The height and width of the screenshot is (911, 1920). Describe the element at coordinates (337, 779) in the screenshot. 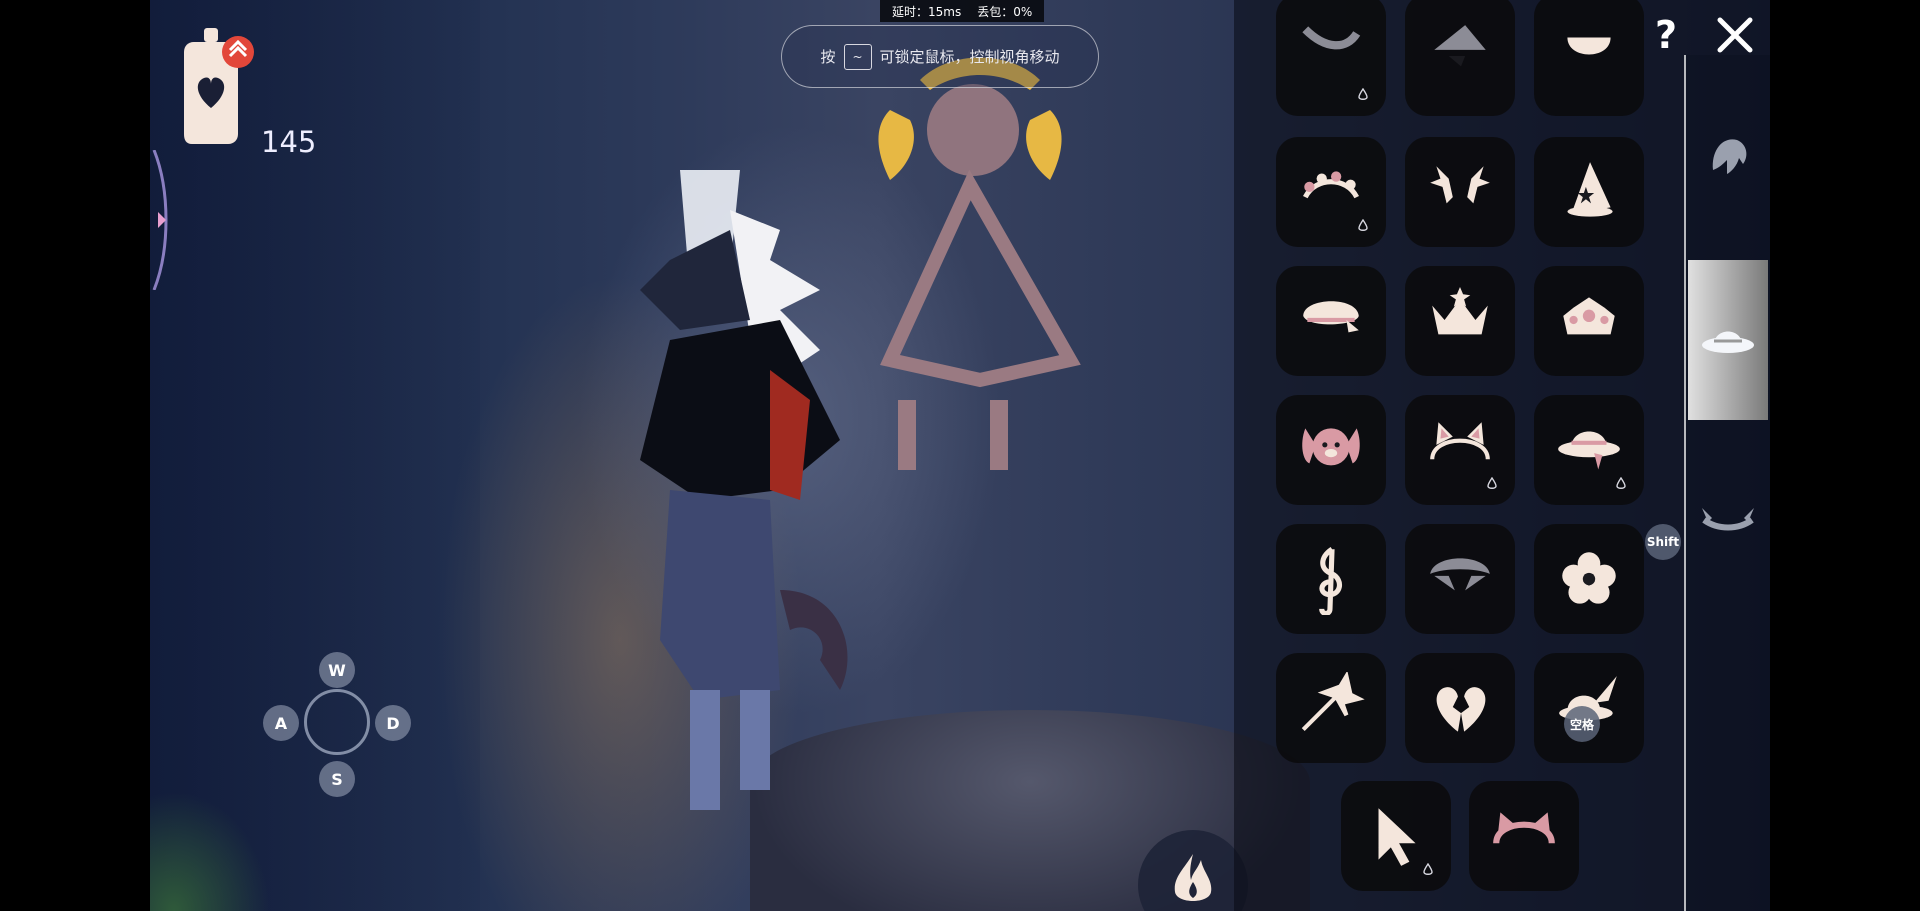

I see `key-s: S` at that location.